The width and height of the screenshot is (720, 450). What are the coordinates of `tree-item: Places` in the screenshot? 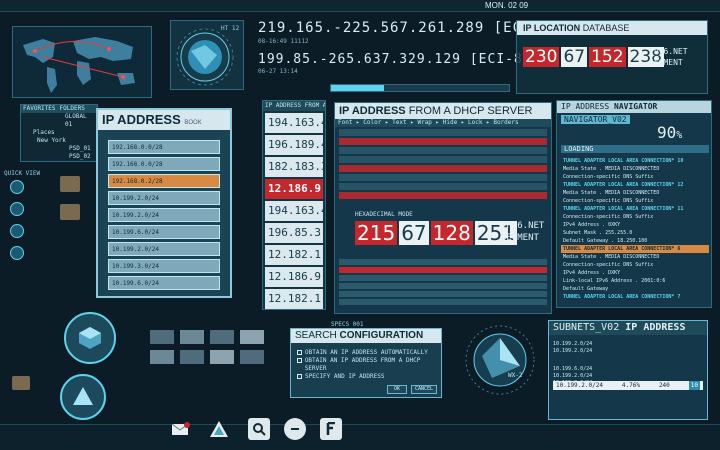 It's located at (61, 133).